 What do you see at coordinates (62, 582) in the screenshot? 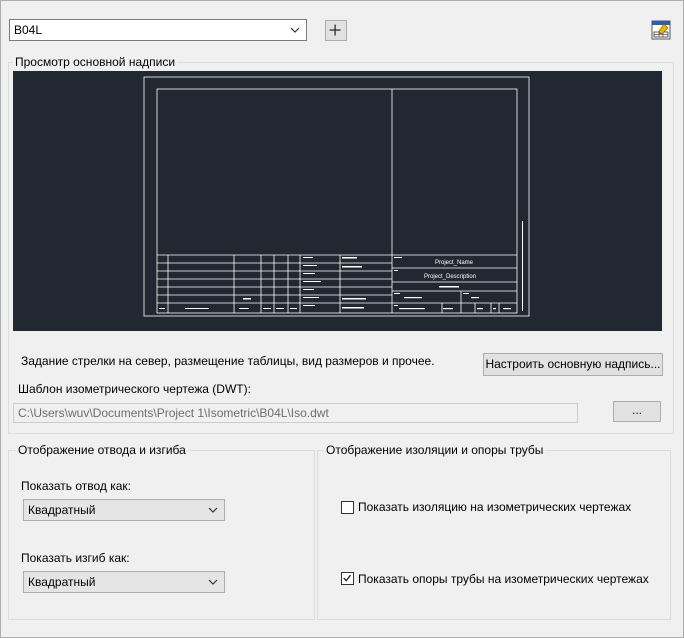
I see `bend-display-value: Квадратный` at bounding box center [62, 582].